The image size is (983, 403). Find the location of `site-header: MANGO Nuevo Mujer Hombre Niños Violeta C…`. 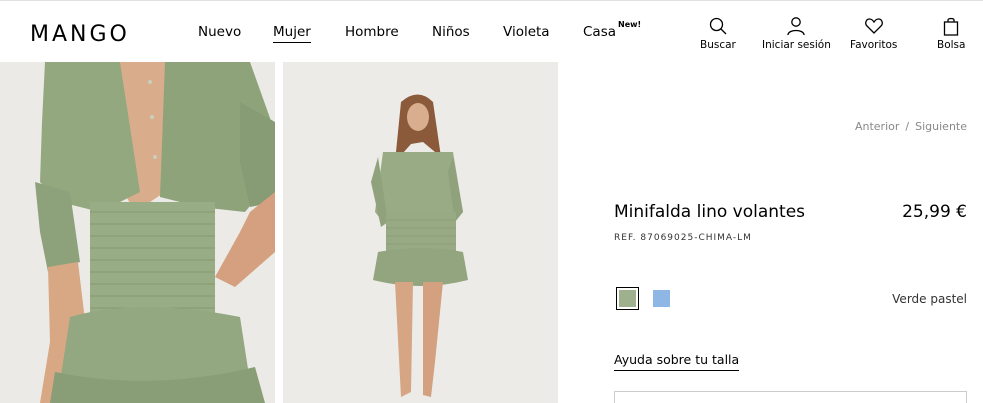

site-header: MANGO Nuevo Mujer Hombre Niños Violeta C… is located at coordinates (491, 33).